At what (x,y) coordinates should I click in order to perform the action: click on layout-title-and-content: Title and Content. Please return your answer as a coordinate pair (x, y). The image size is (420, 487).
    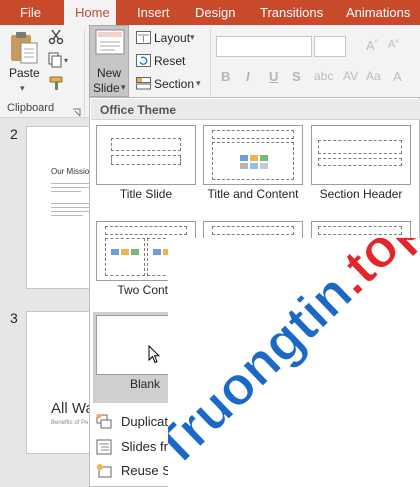
    Looking at the image, I should click on (253, 163).